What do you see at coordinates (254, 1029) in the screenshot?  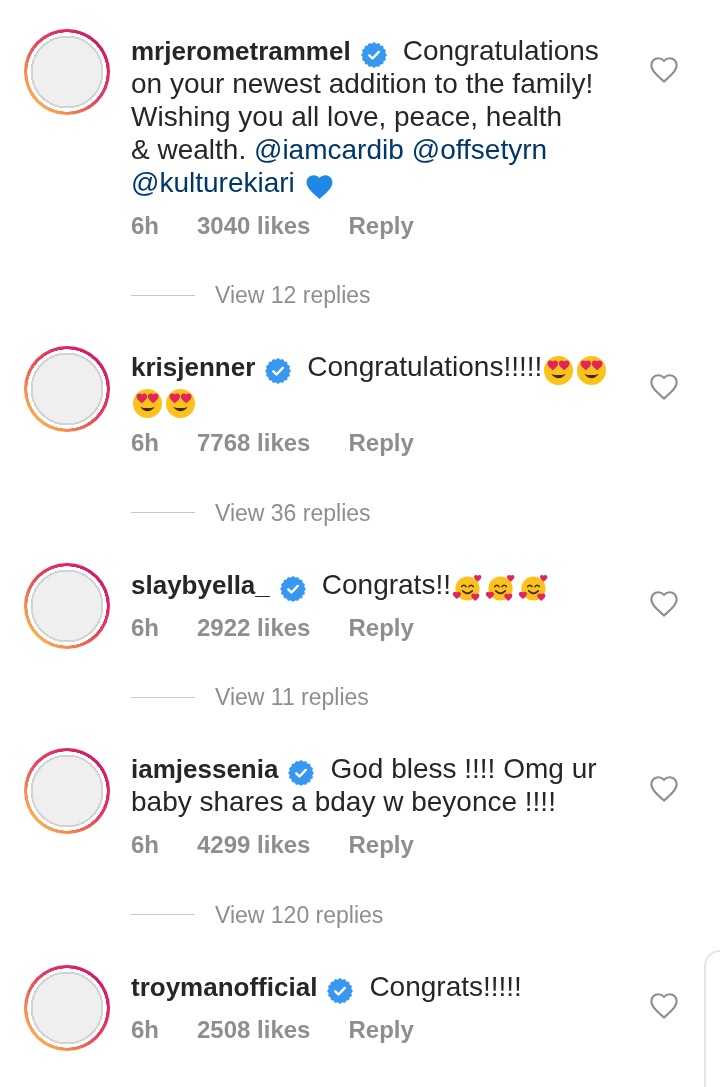 I see `likes-count: 2508 likes` at bounding box center [254, 1029].